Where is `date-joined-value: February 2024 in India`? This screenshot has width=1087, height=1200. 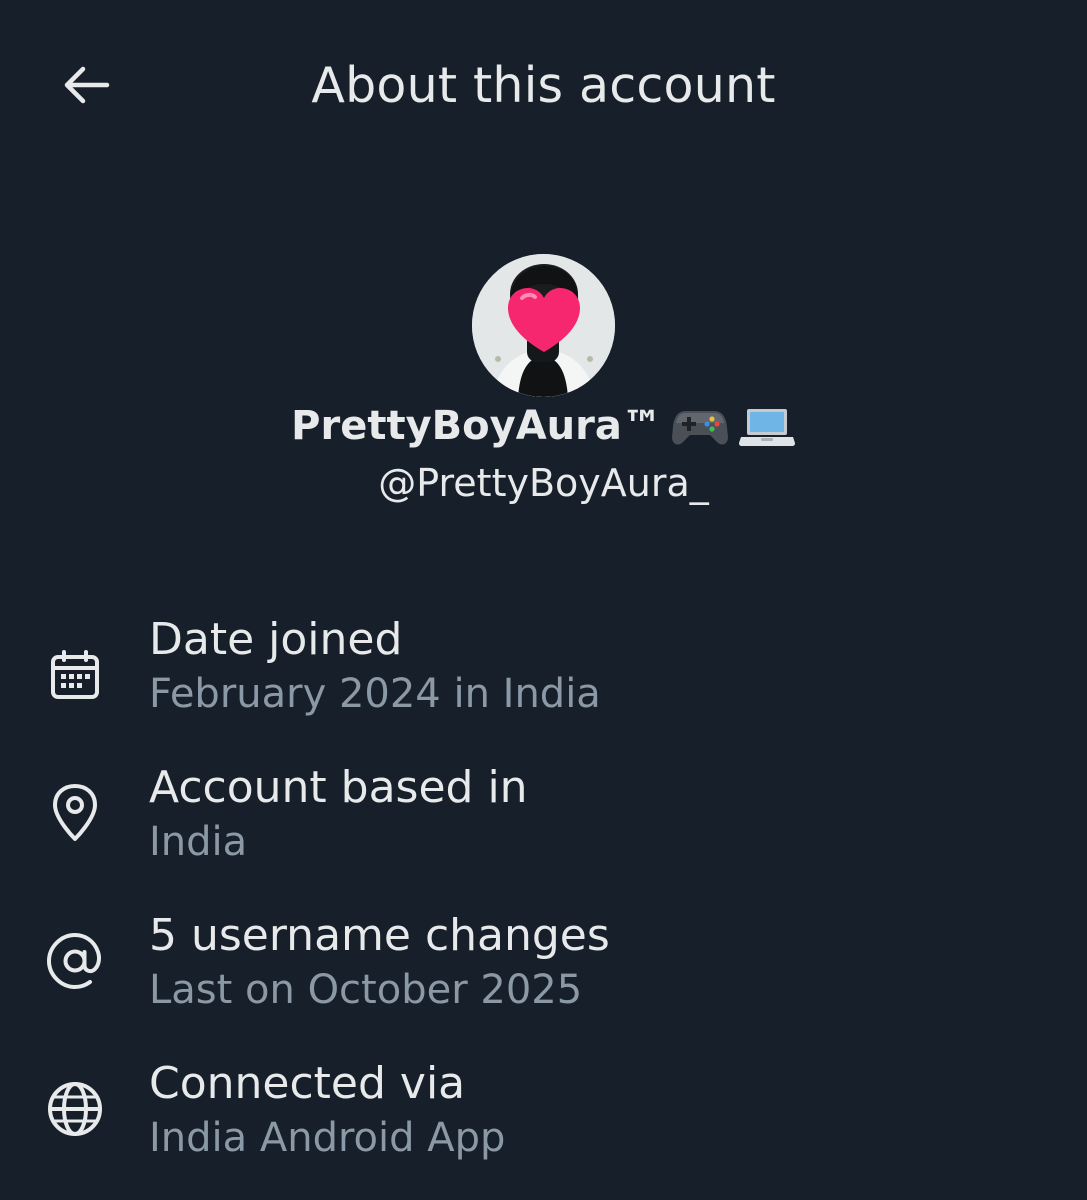
date-joined-value: February 2024 in India is located at coordinates (375, 694).